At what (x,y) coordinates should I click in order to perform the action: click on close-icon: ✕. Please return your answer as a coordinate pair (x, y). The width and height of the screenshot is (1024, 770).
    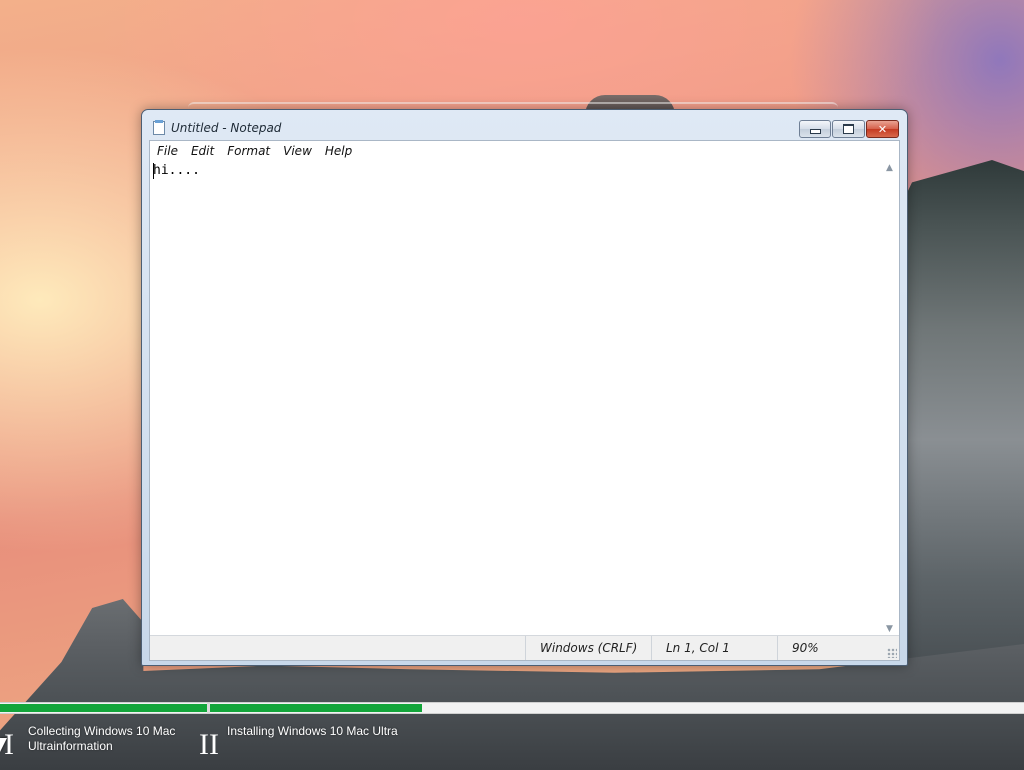
    Looking at the image, I should click on (882, 129).